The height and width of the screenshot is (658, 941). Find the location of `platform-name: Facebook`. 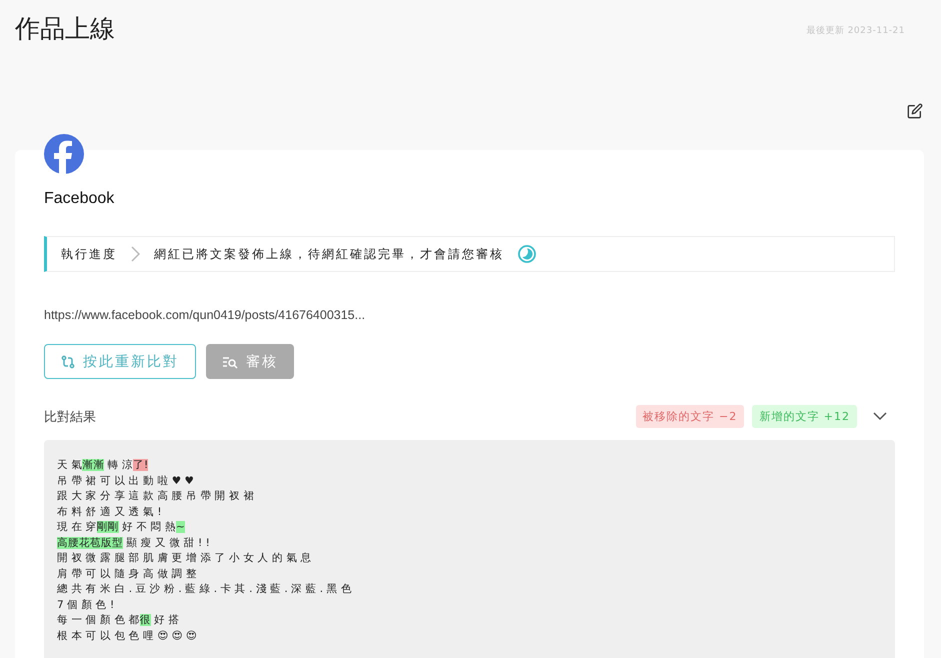

platform-name: Facebook is located at coordinates (80, 199).